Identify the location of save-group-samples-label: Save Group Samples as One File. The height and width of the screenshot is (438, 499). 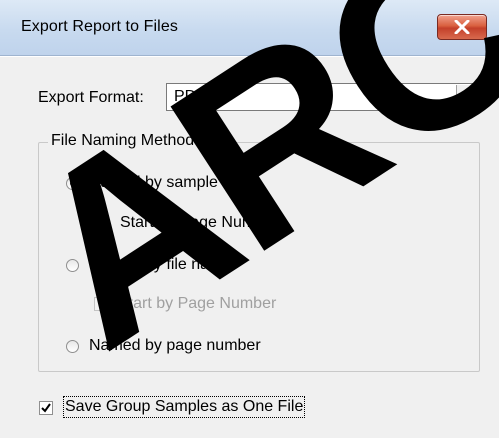
(184, 407).